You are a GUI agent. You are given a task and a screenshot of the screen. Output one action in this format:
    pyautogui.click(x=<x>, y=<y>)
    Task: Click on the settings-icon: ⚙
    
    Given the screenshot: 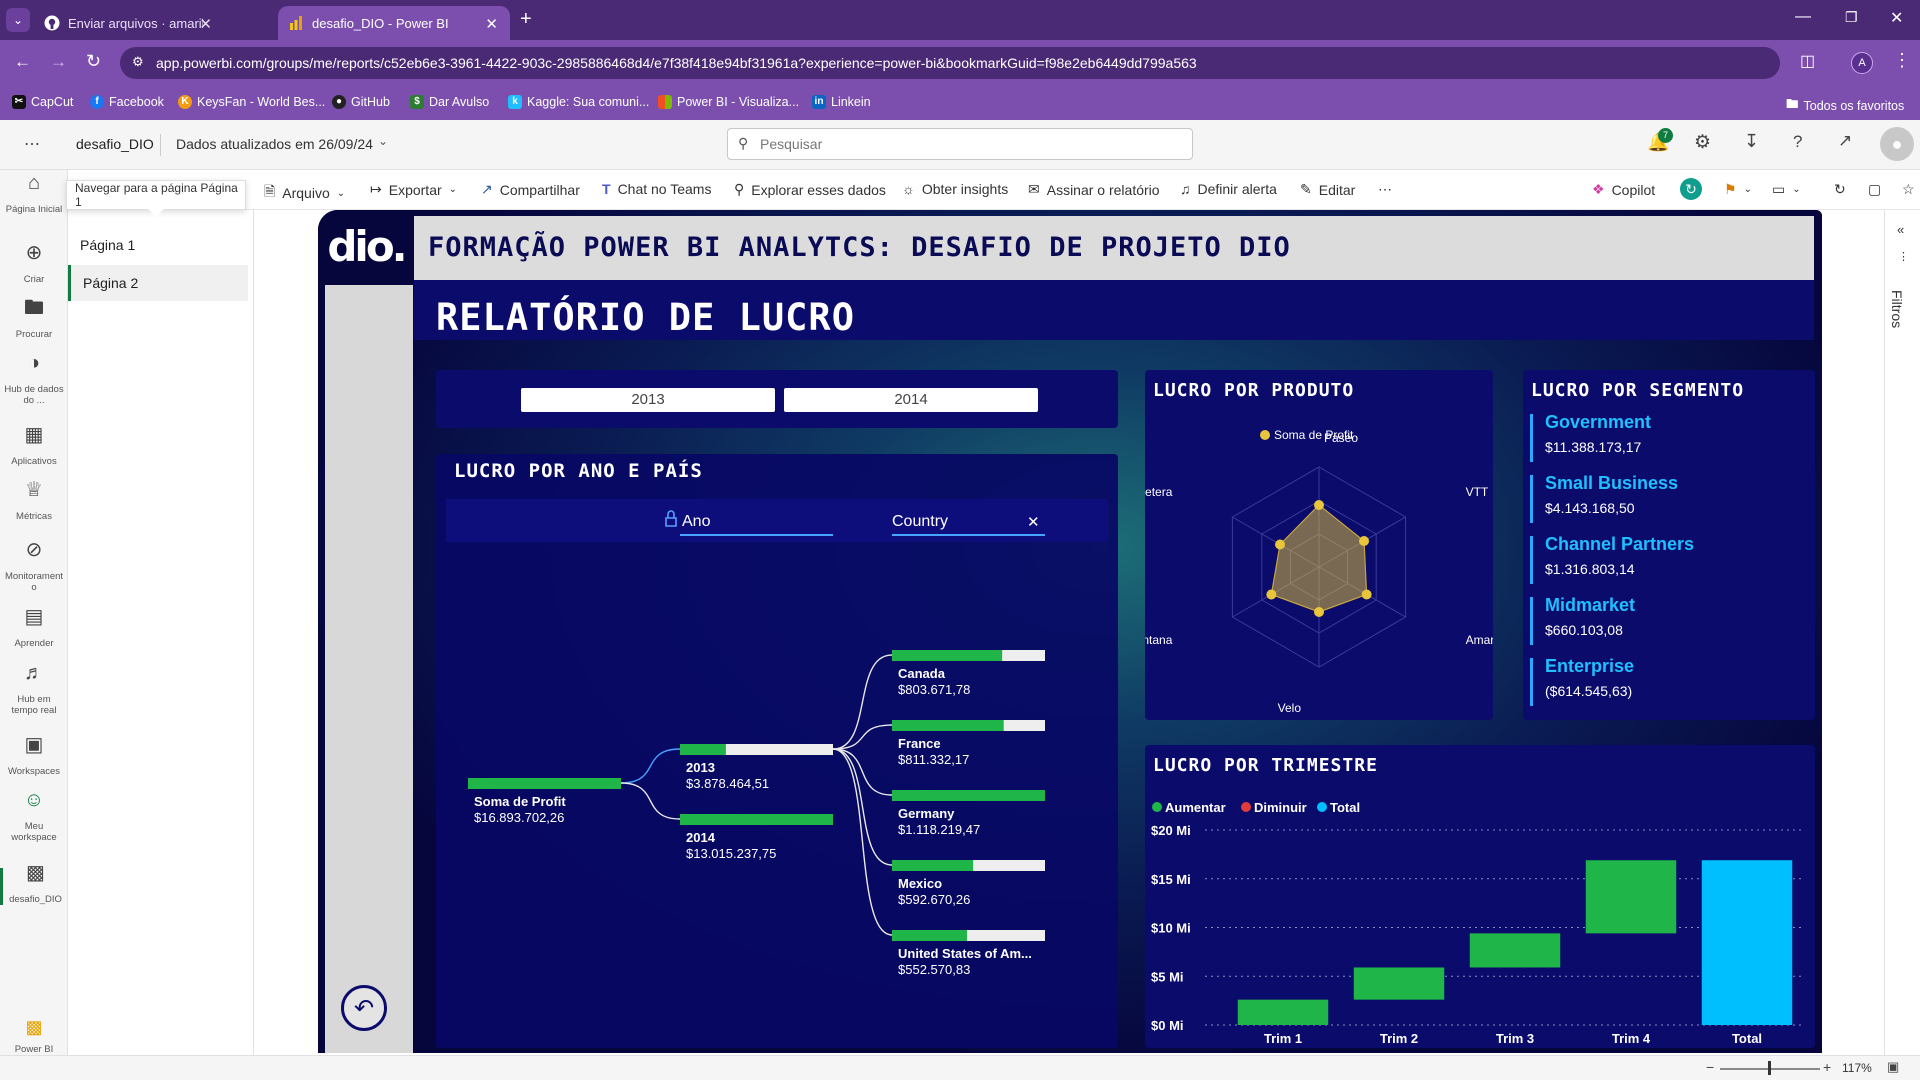 What is the action you would take?
    pyautogui.click(x=1702, y=142)
    